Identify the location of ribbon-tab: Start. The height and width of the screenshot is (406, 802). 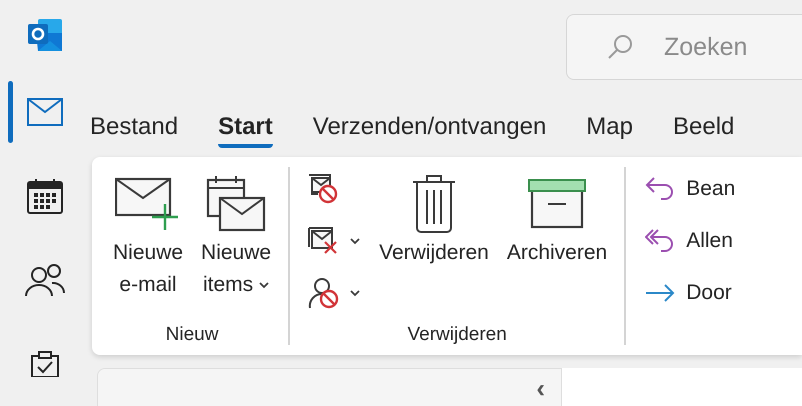
(245, 129).